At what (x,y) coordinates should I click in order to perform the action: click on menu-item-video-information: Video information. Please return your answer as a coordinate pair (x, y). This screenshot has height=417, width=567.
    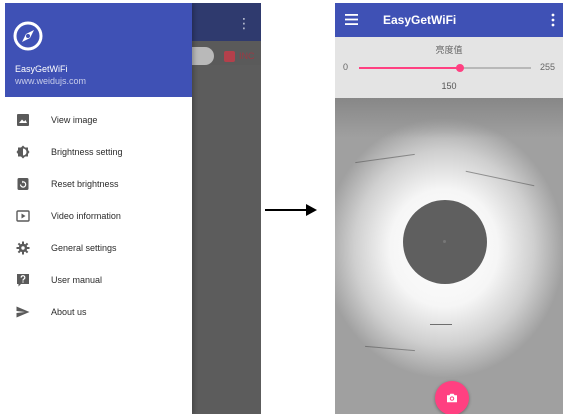
    Looking at the image, I should click on (98, 216).